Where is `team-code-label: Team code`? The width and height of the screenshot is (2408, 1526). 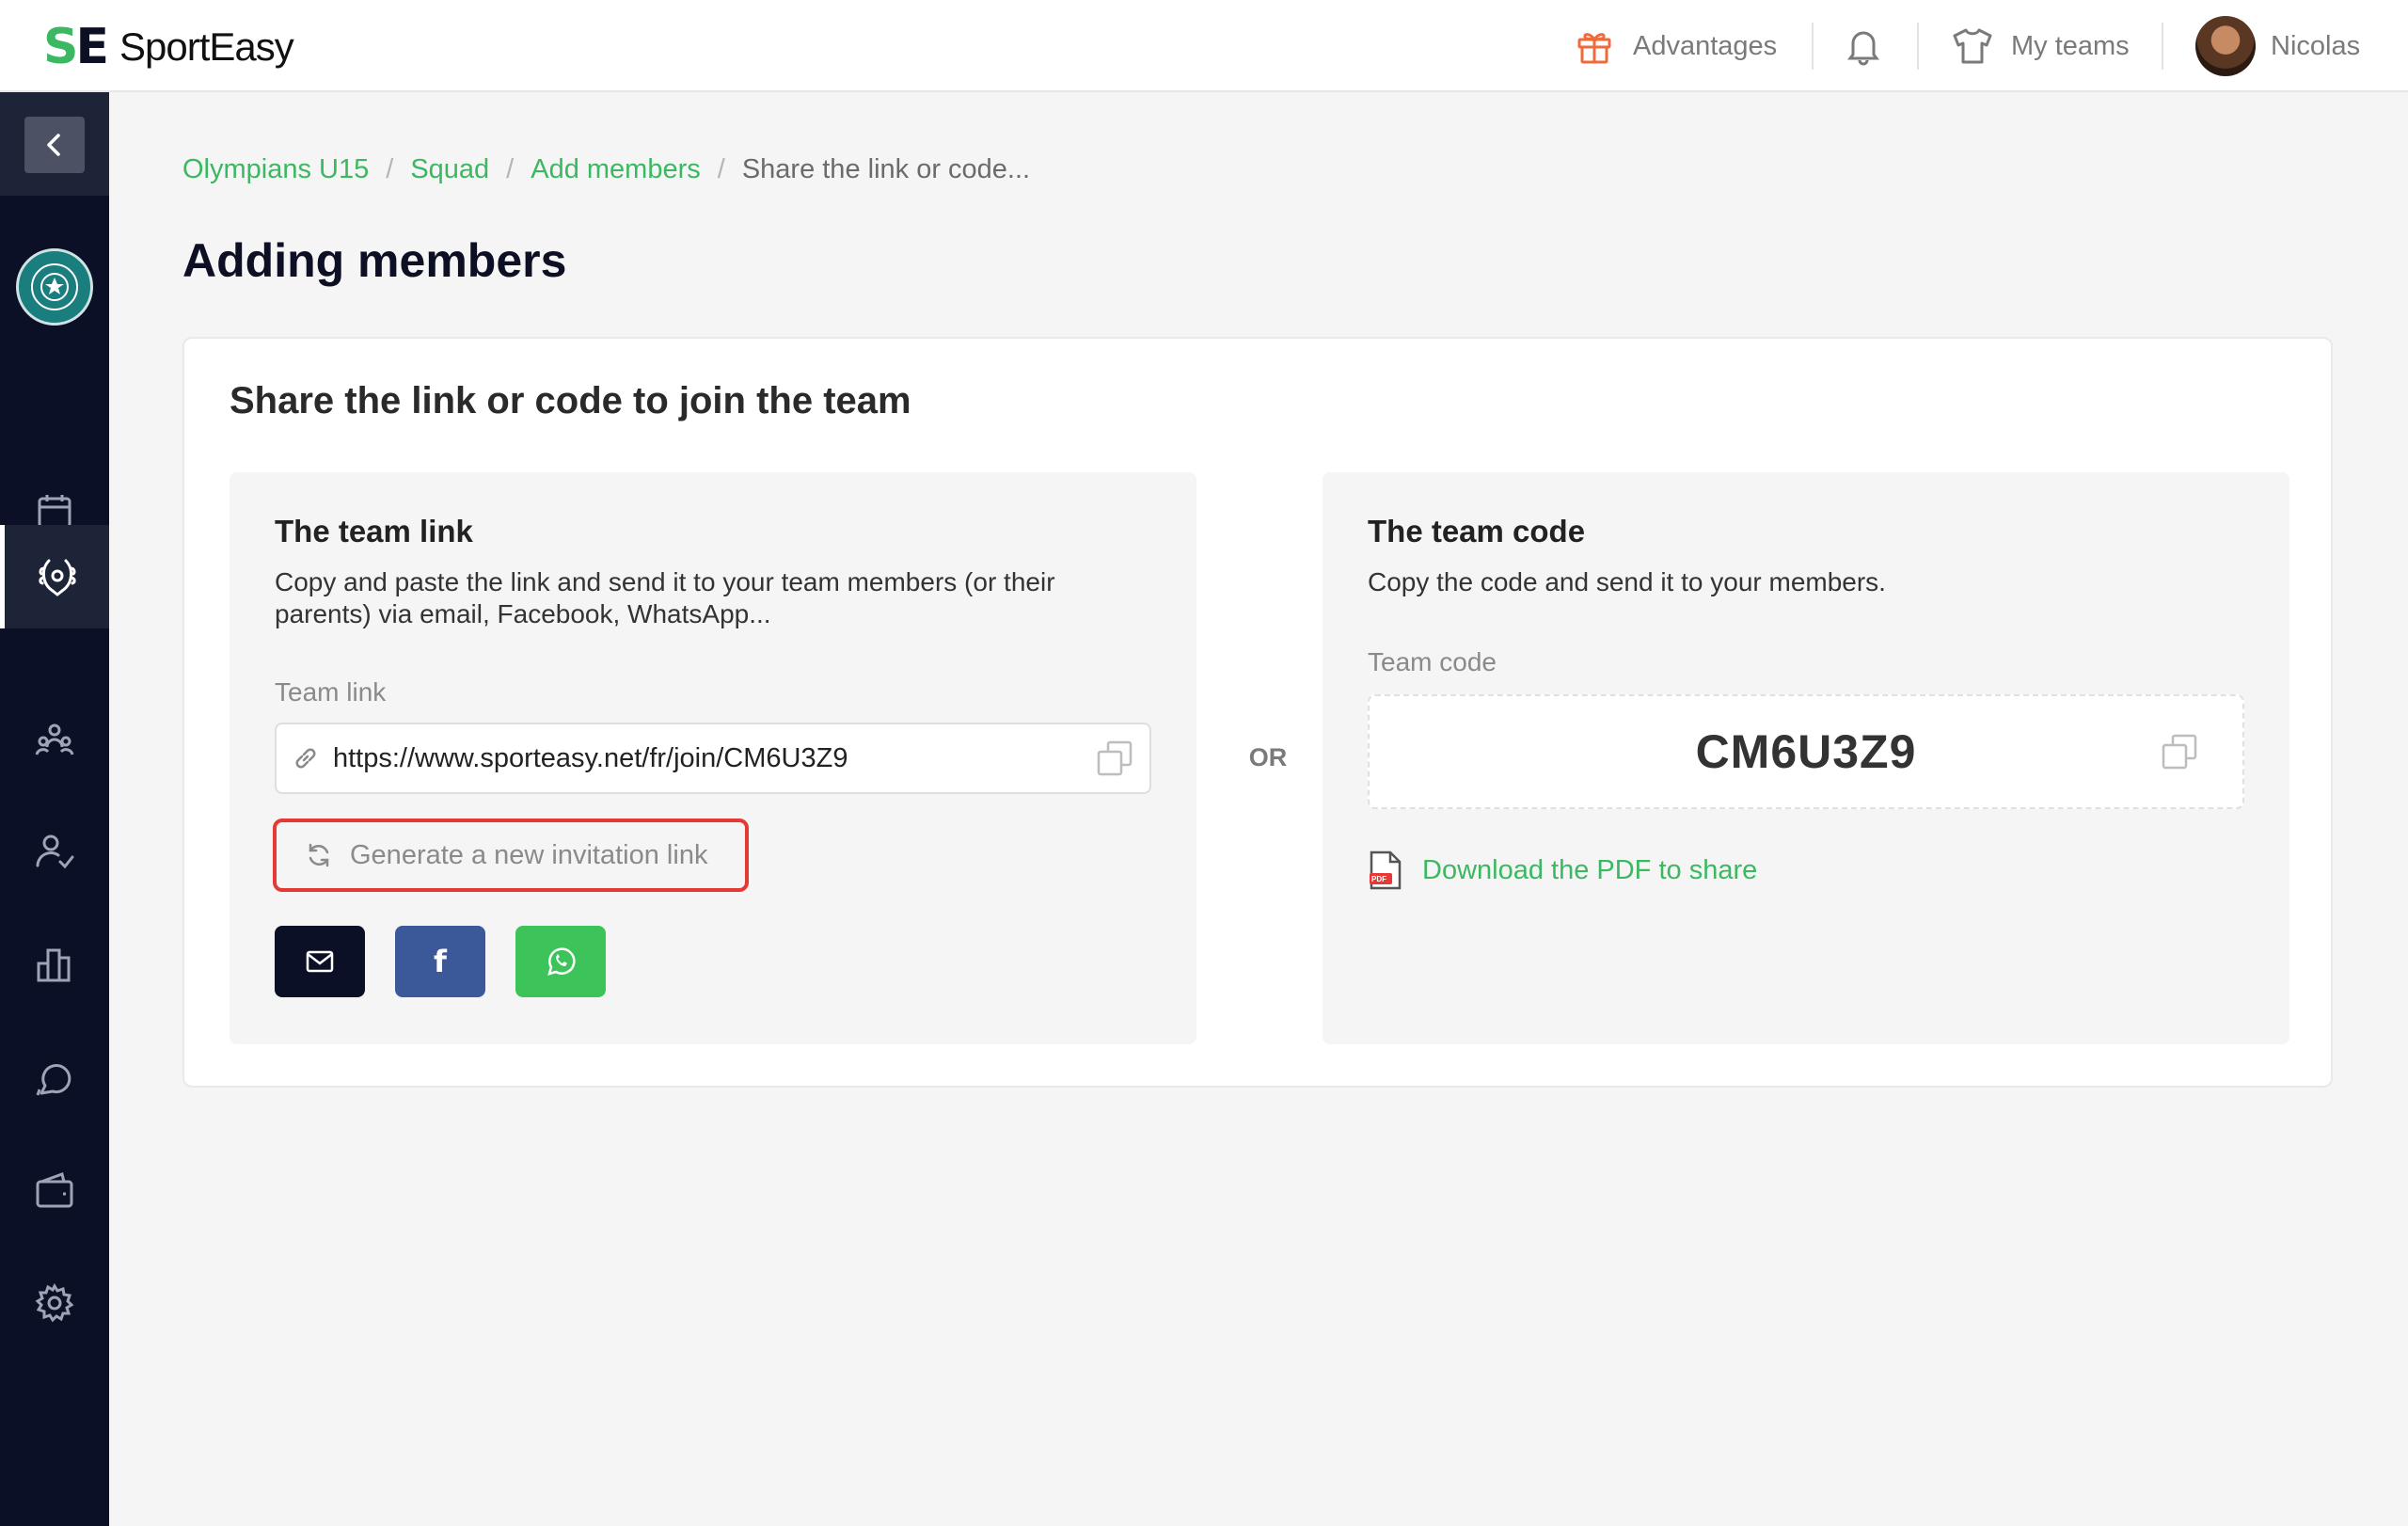
team-code-label: Team code is located at coordinates (1432, 661).